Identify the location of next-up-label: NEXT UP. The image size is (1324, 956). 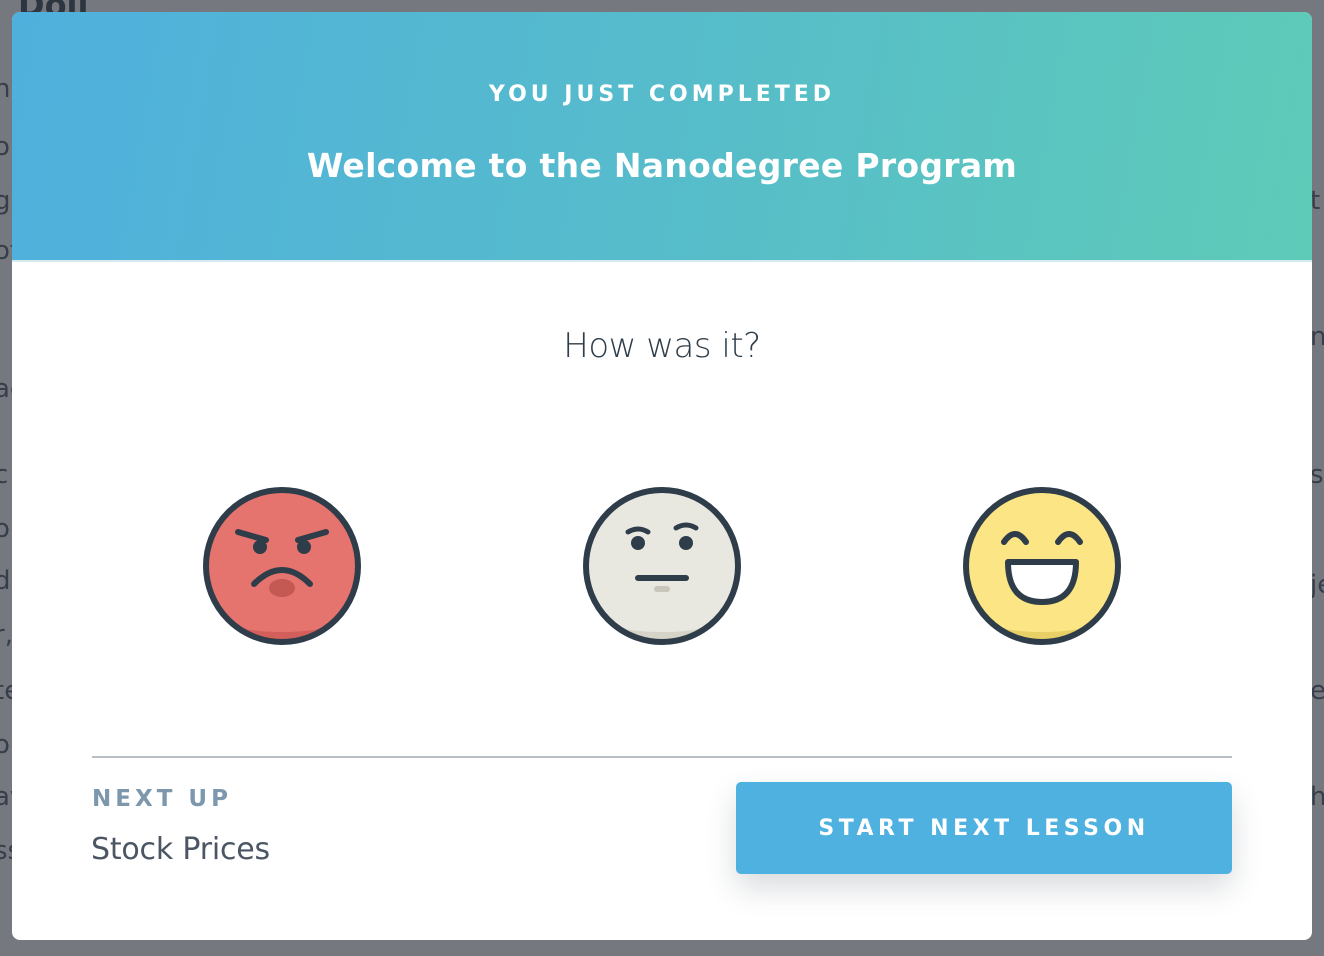
(162, 799).